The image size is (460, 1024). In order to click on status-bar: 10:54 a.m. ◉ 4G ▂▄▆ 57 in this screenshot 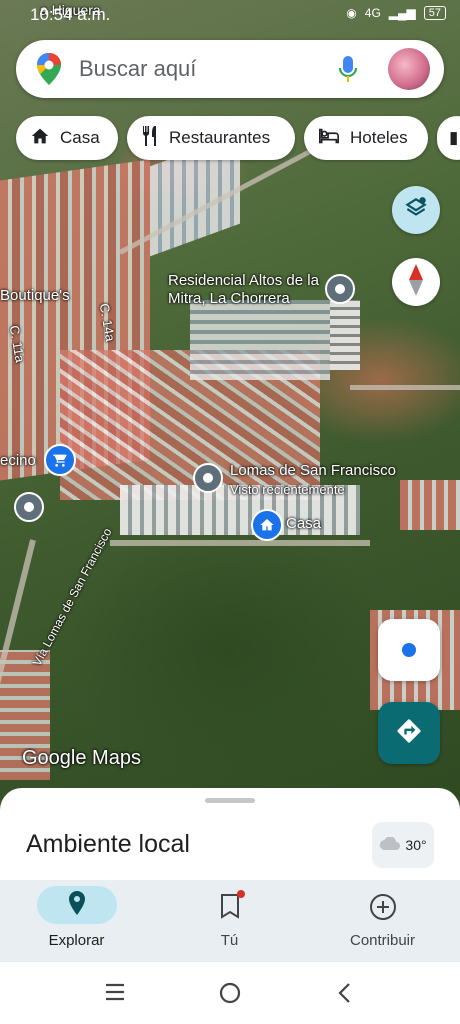, I will do `click(230, 15)`.